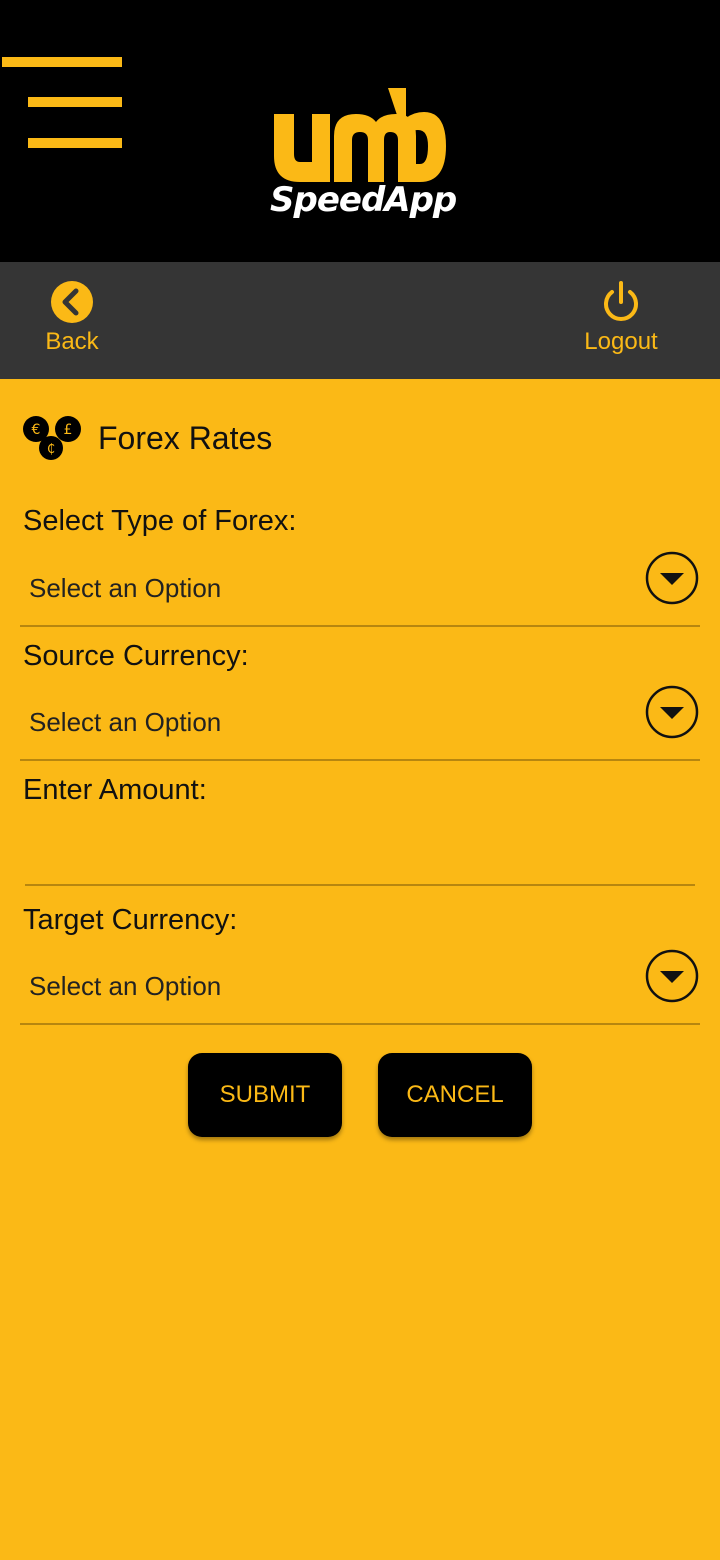 The height and width of the screenshot is (1560, 720). Describe the element at coordinates (125, 588) in the screenshot. I see `forex-type-value: Select an Option` at that location.